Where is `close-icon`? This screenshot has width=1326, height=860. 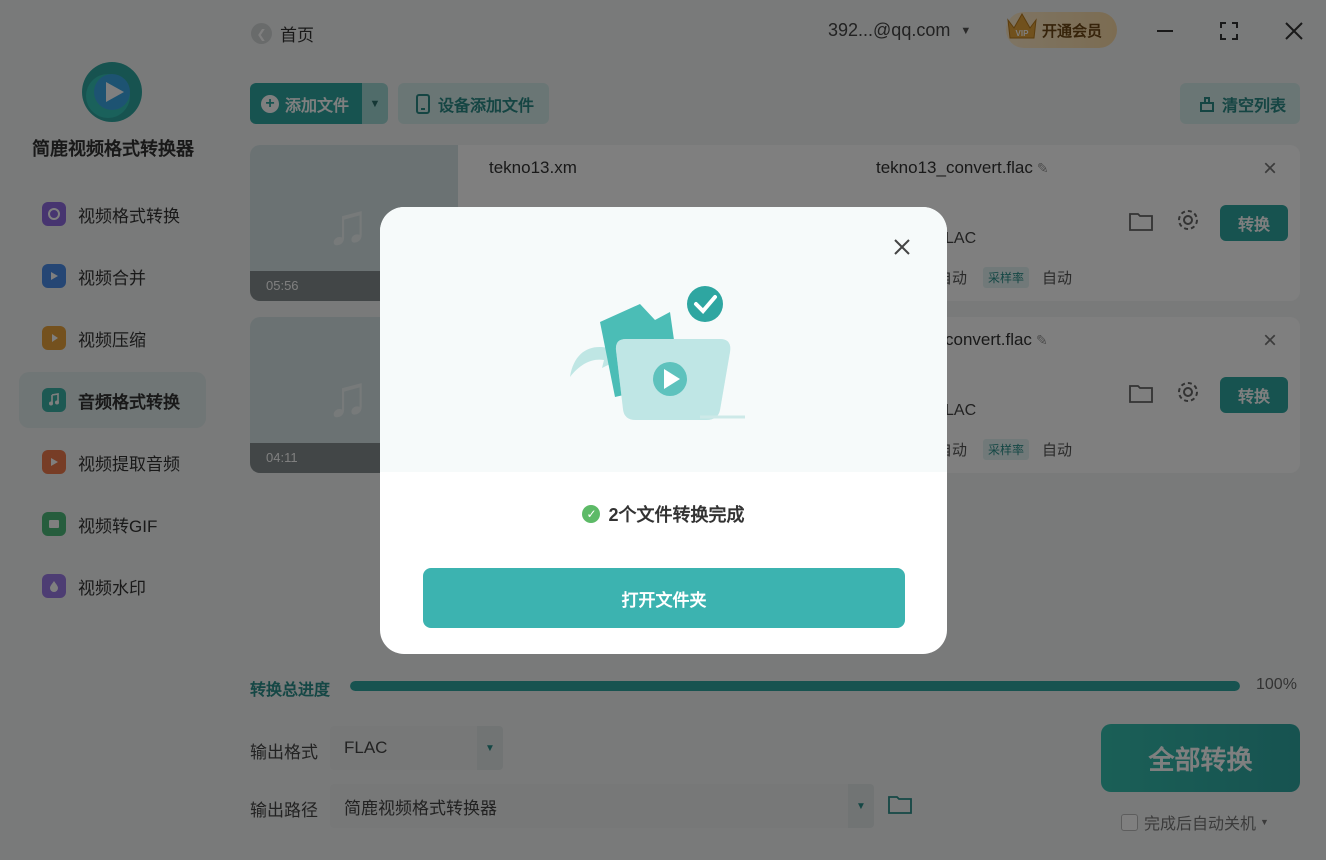
close-icon is located at coordinates (902, 247).